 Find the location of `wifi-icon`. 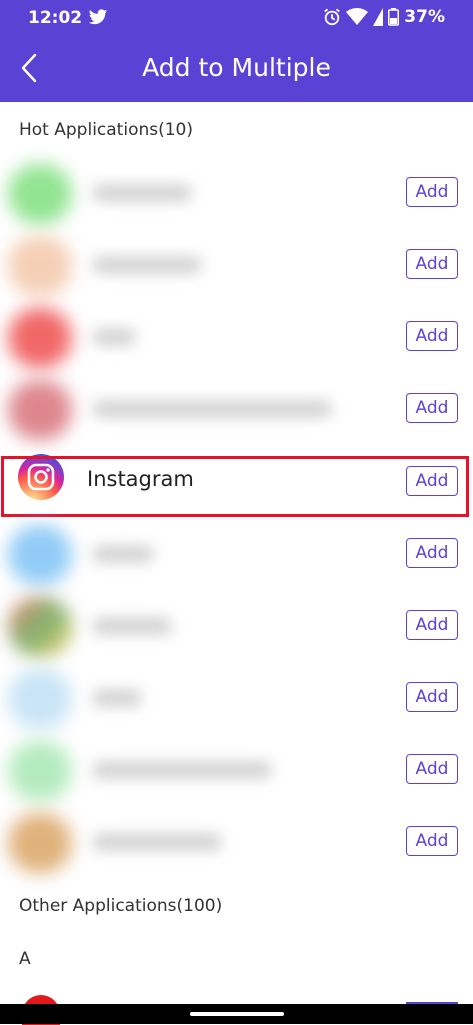

wifi-icon is located at coordinates (357, 16).